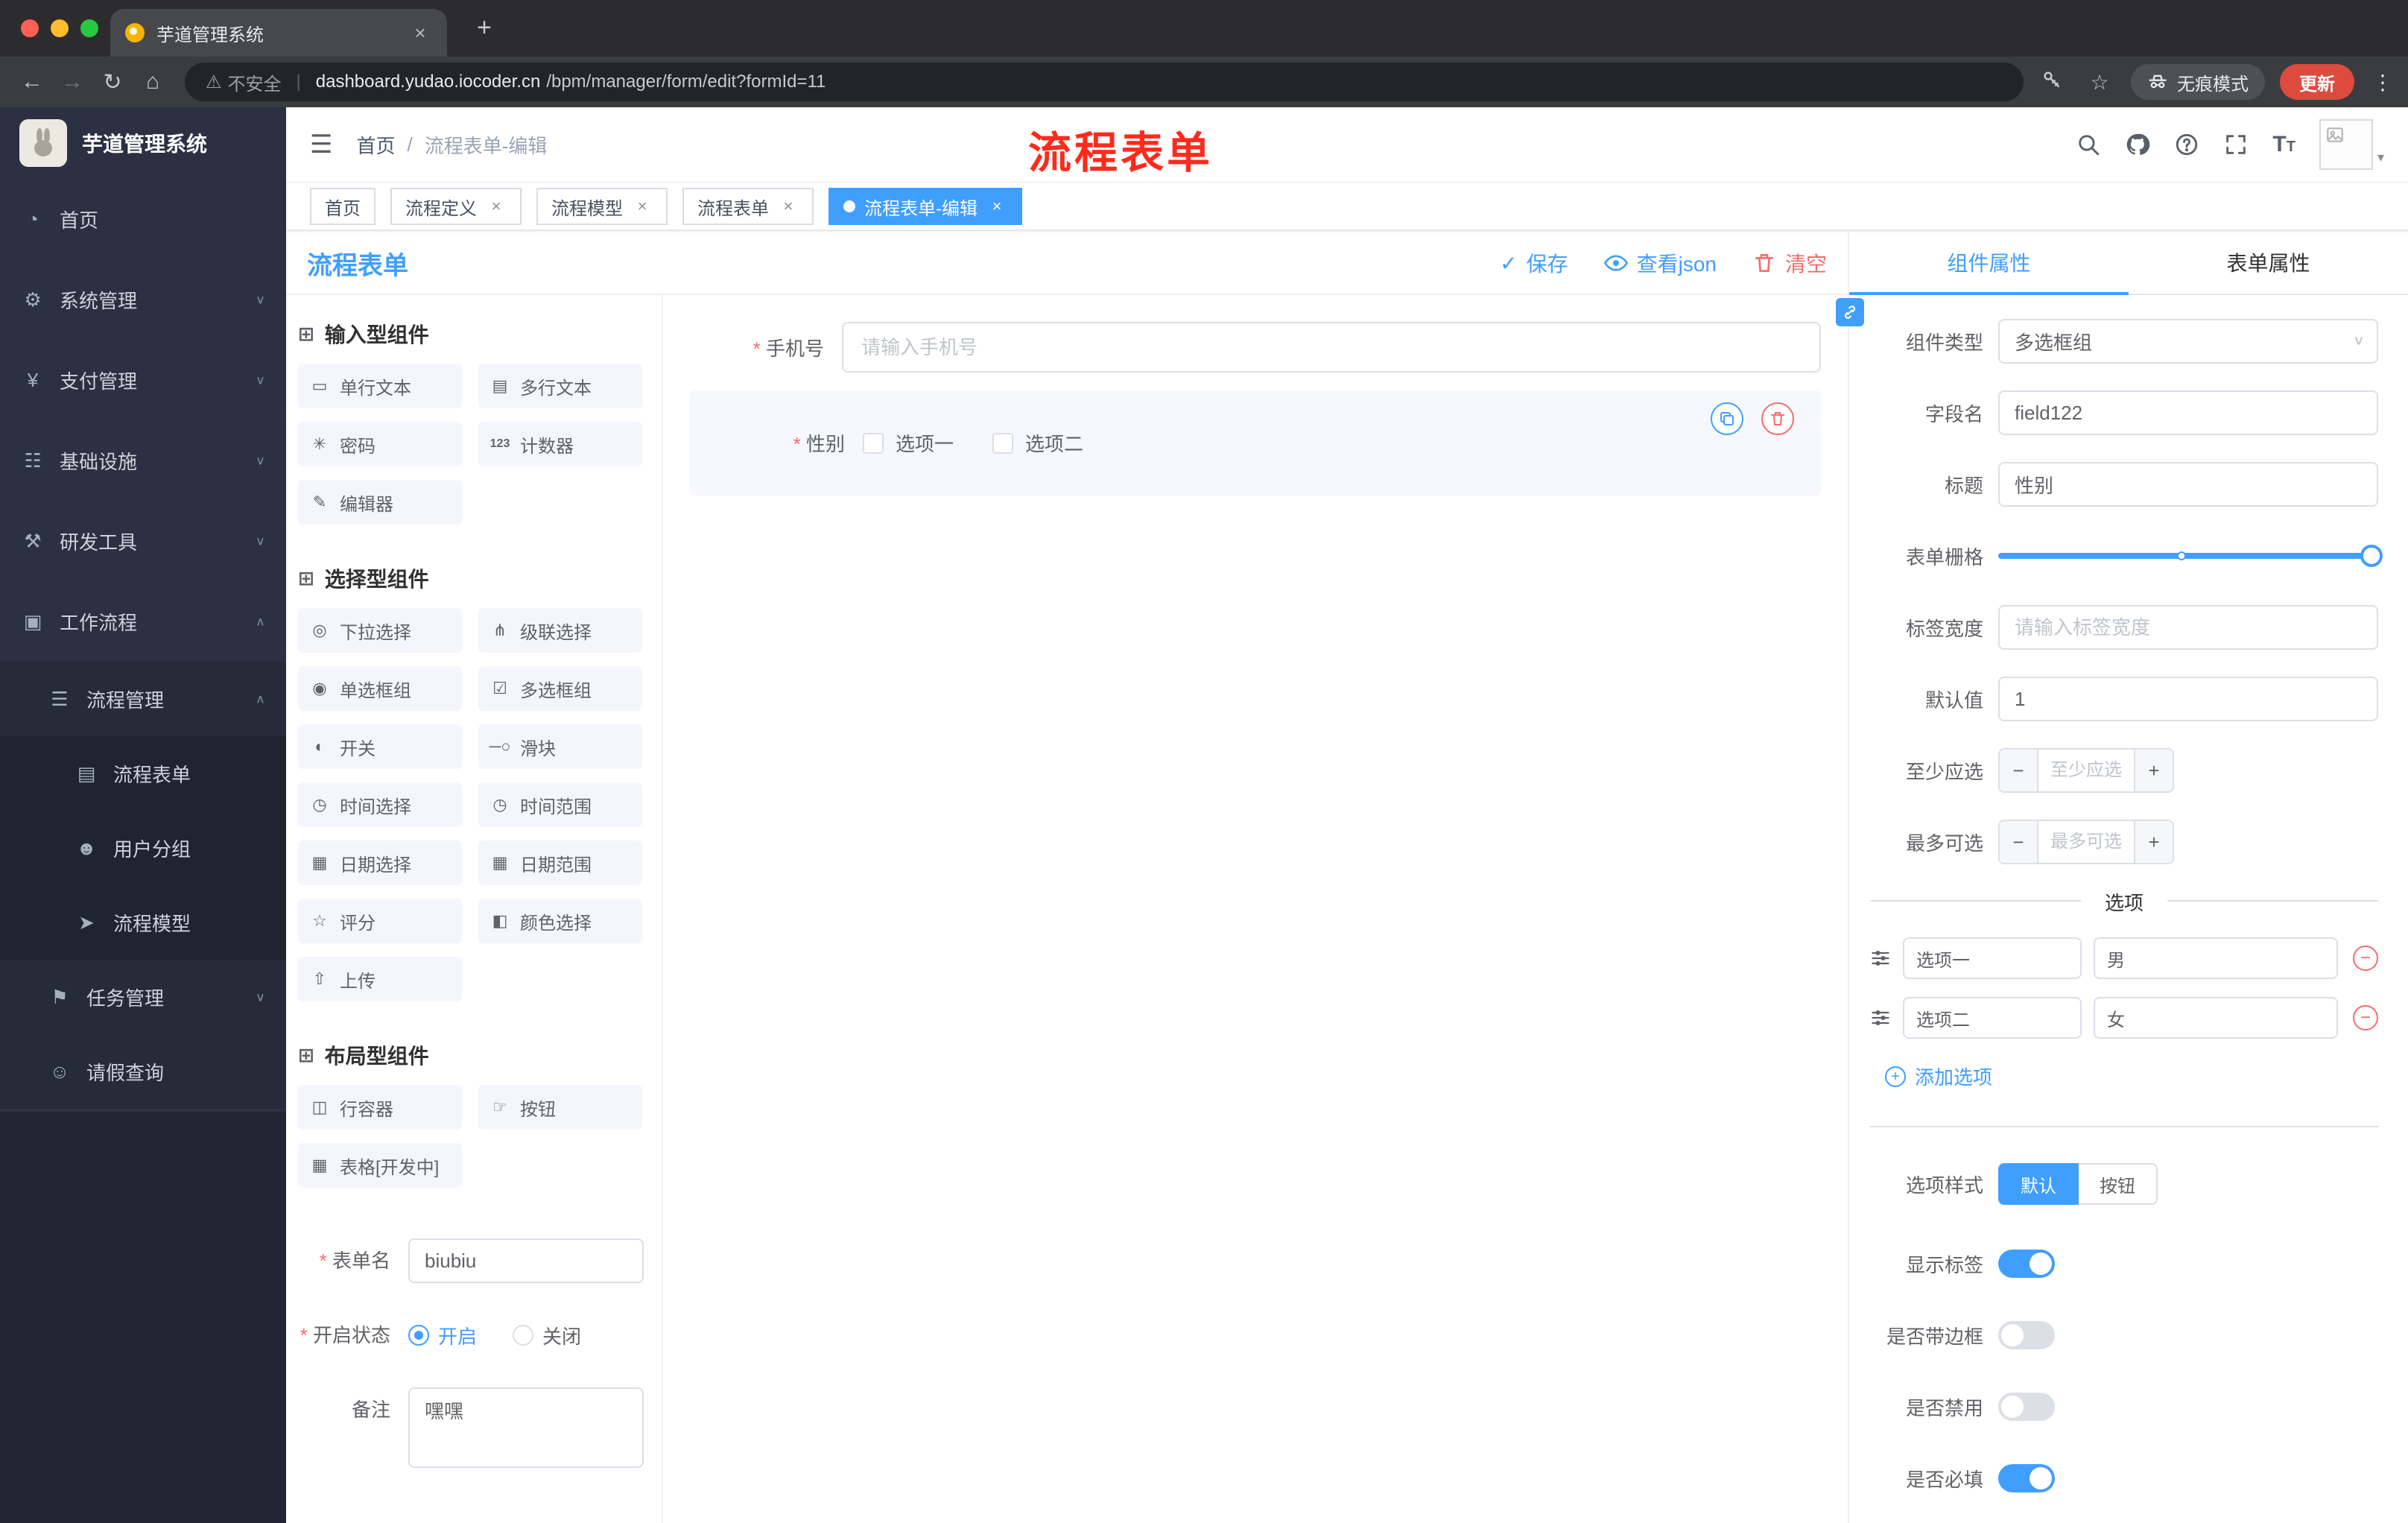  Describe the element at coordinates (380, 747) in the screenshot. I see `palette-item-switch: ◐ 开关` at that location.